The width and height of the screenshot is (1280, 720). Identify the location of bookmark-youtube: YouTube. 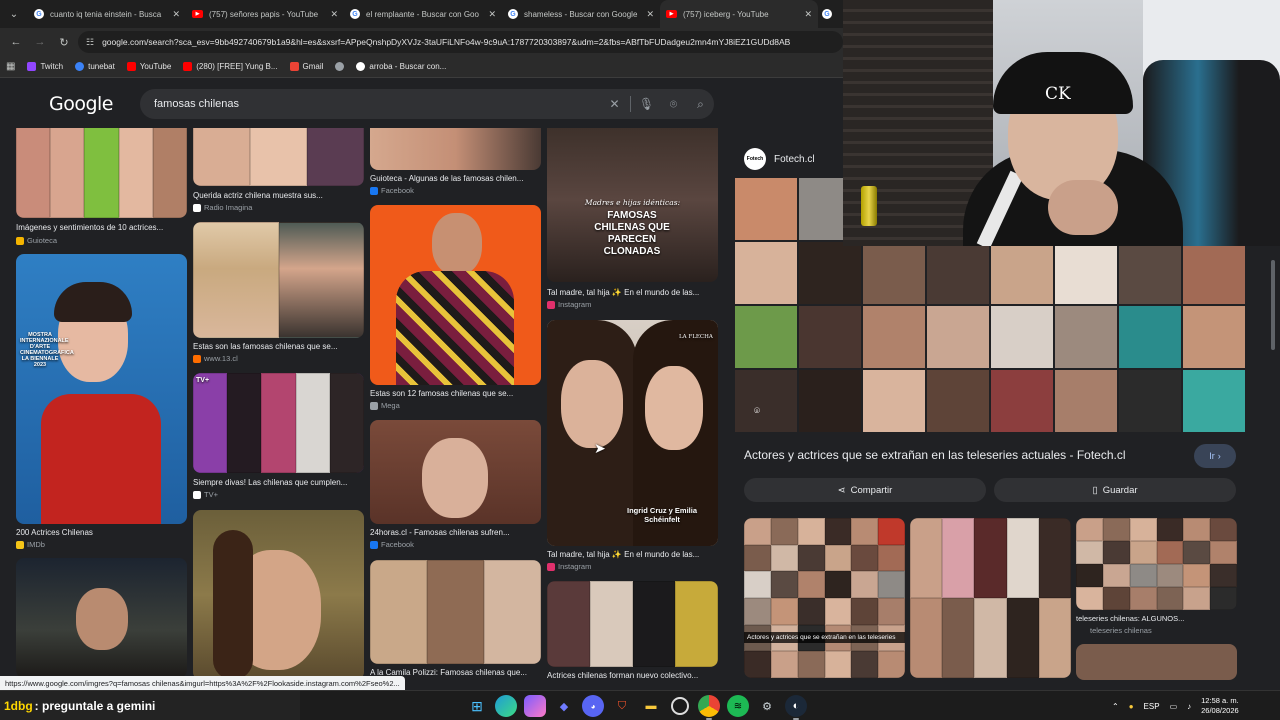
(148, 66).